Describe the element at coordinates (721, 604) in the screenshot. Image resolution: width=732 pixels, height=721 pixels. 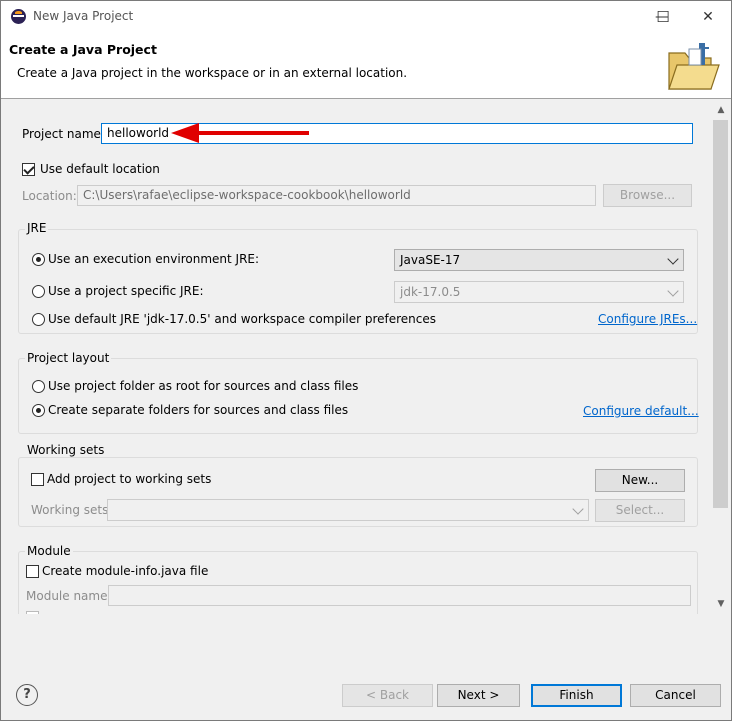
I see `scroll-down-icon: ▼` at that location.